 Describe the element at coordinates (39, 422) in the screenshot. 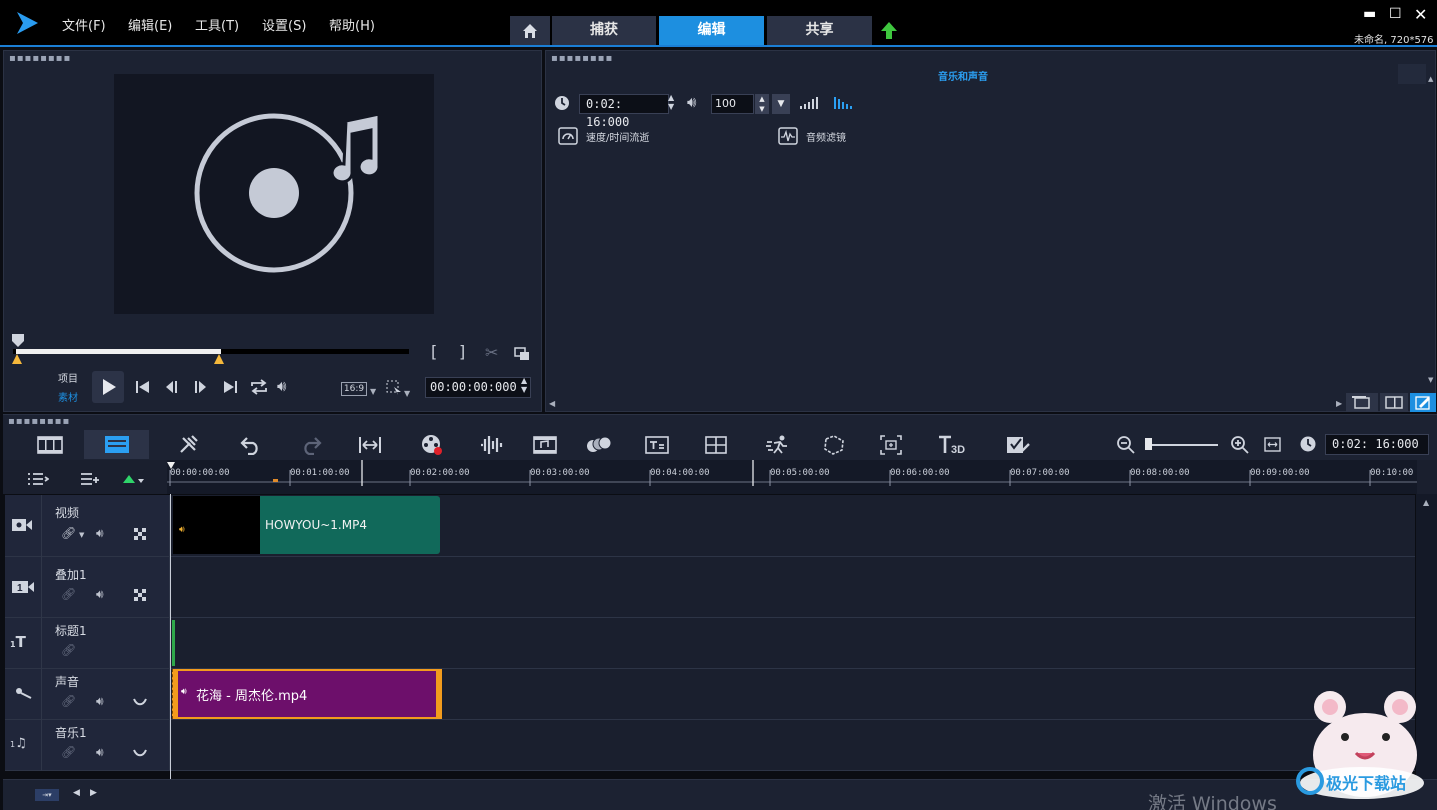

I see `timeline-grip: ▪▪▪▪▪▪▪▪` at that location.